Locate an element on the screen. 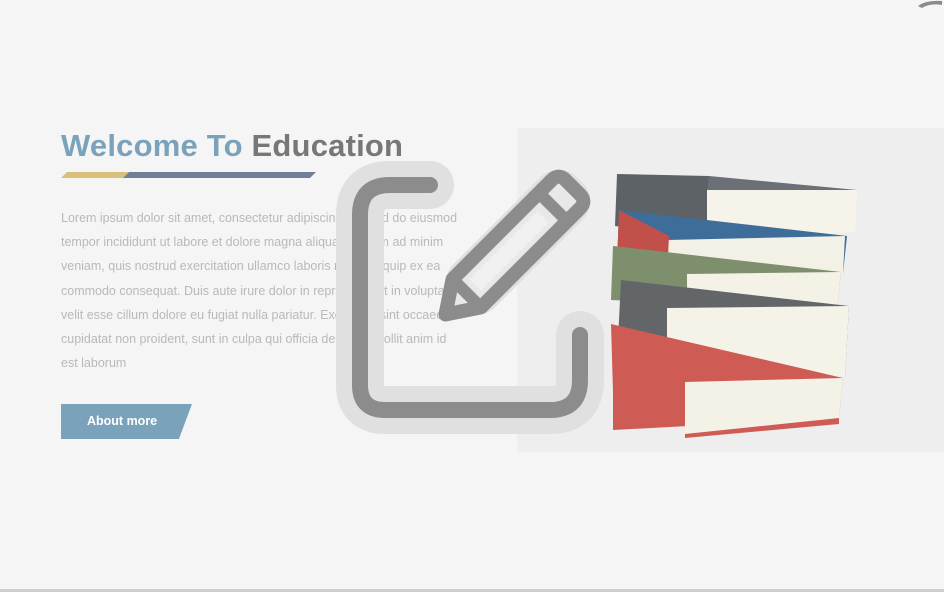 This screenshot has width=944, height=592. corner-decoration-icon is located at coordinates (930, 4).